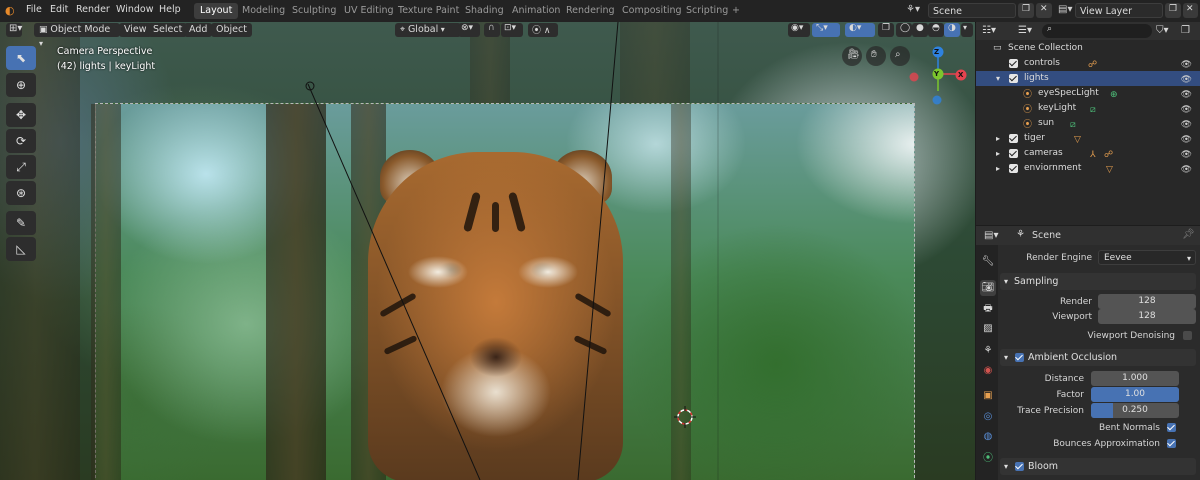 The height and width of the screenshot is (480, 1200). What do you see at coordinates (10, 10) in the screenshot?
I see `blender-logo-icon: ◐` at bounding box center [10, 10].